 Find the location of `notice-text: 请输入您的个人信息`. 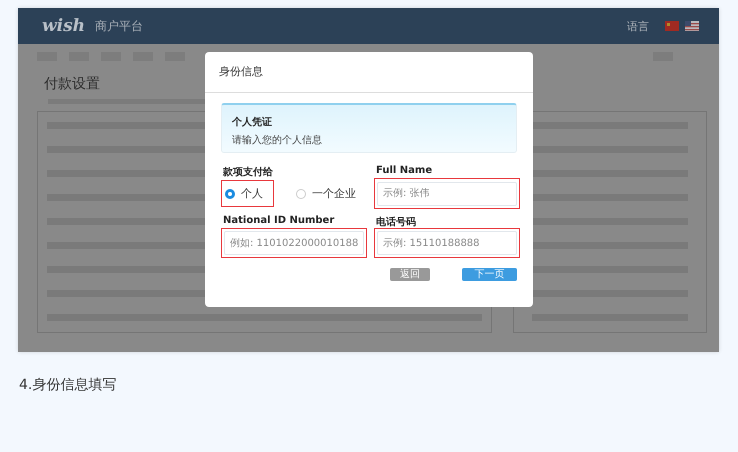

notice-text: 请输入您的个人信息 is located at coordinates (277, 140).